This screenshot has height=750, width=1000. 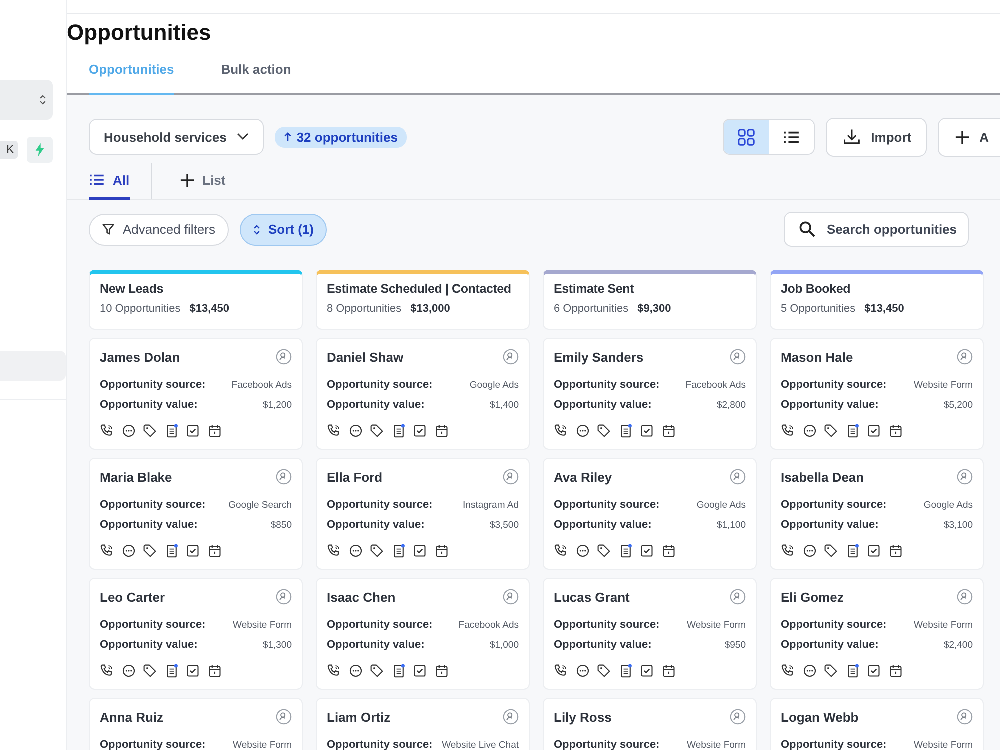 What do you see at coordinates (140, 357) in the screenshot?
I see `contact-name: James Dolan` at bounding box center [140, 357].